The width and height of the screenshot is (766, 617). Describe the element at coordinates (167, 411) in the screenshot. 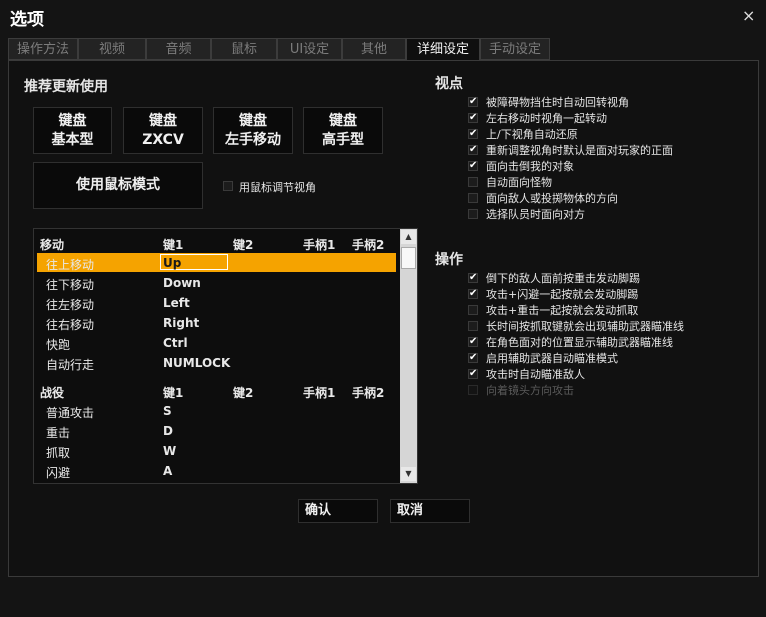

I see `table-row-key1: S` at that location.